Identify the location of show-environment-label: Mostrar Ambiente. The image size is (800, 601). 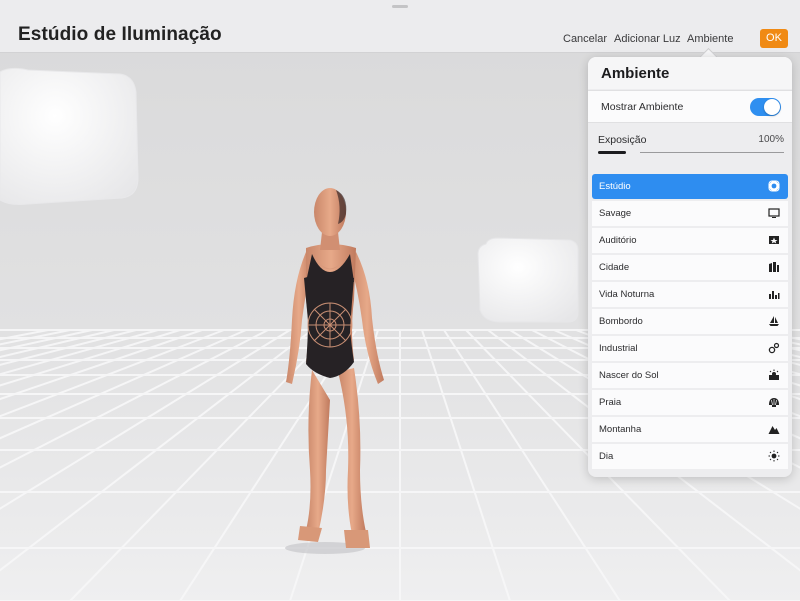
(642, 107).